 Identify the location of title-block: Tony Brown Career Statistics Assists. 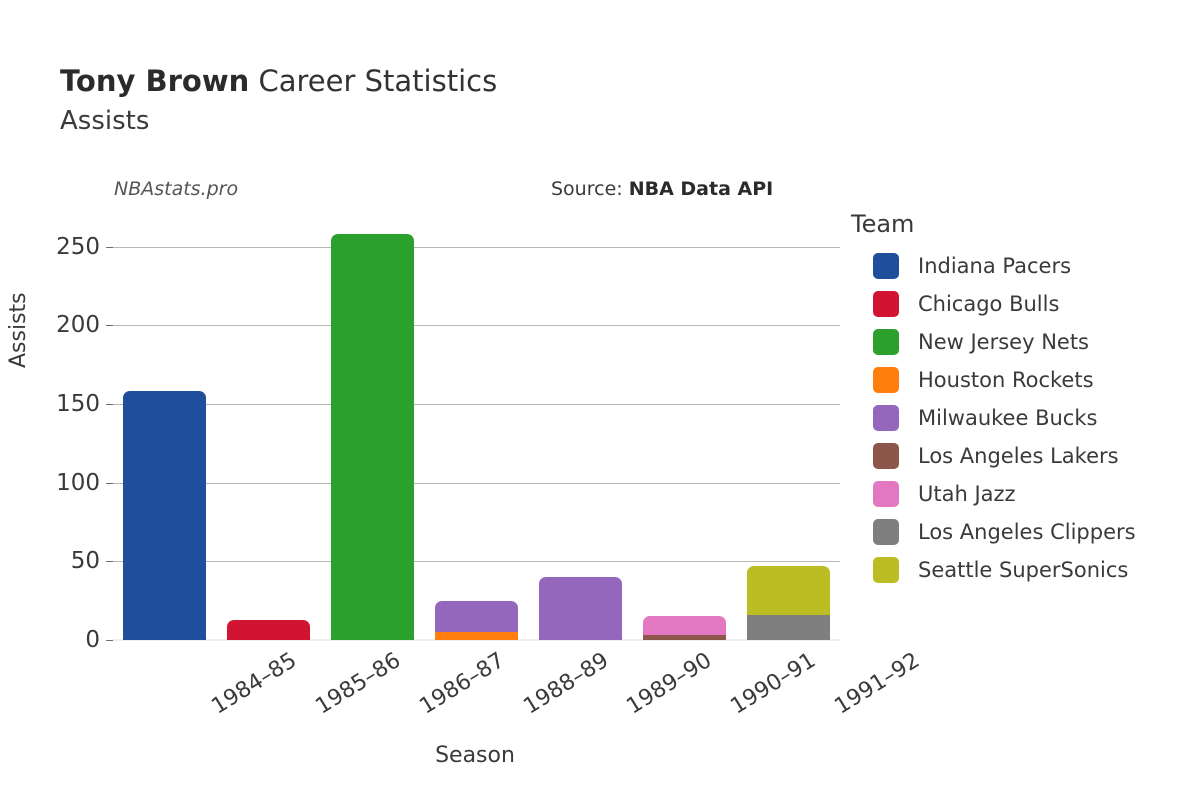
(470, 100).